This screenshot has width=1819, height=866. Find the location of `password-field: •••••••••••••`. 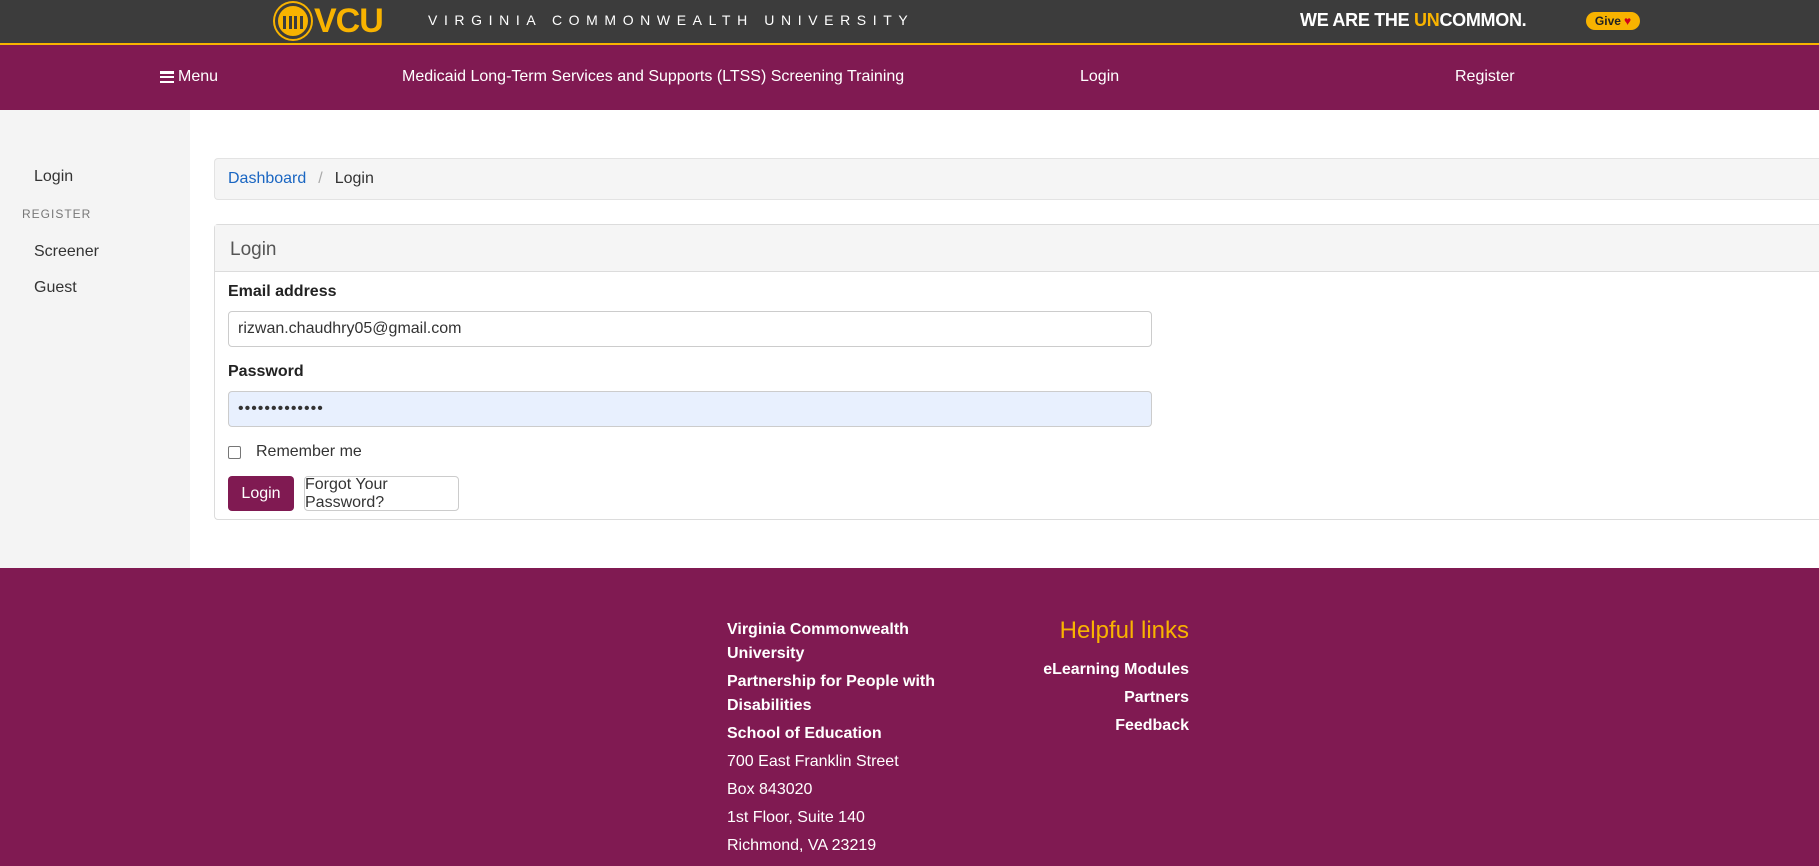

password-field: ••••••••••••• is located at coordinates (690, 409).